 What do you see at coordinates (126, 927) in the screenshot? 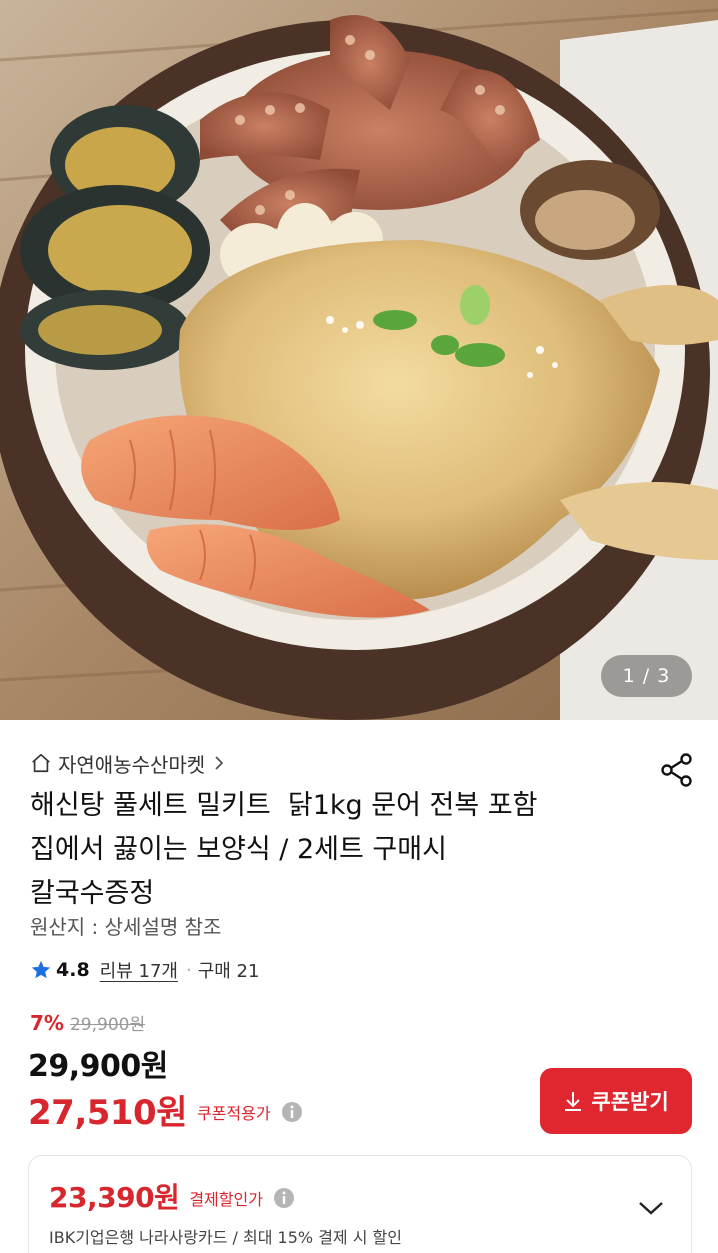
I see `product-origin: 원산지 : 상세설명 참조` at bounding box center [126, 927].